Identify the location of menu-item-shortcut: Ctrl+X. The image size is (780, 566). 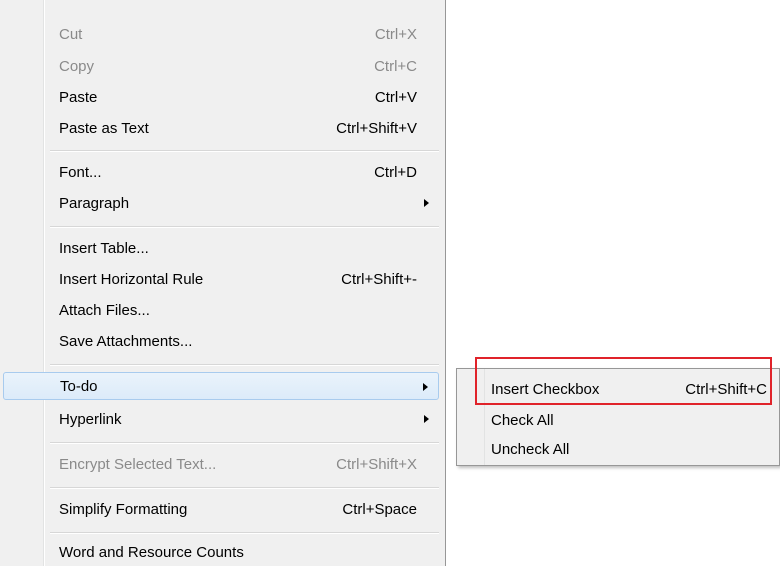
(395, 34).